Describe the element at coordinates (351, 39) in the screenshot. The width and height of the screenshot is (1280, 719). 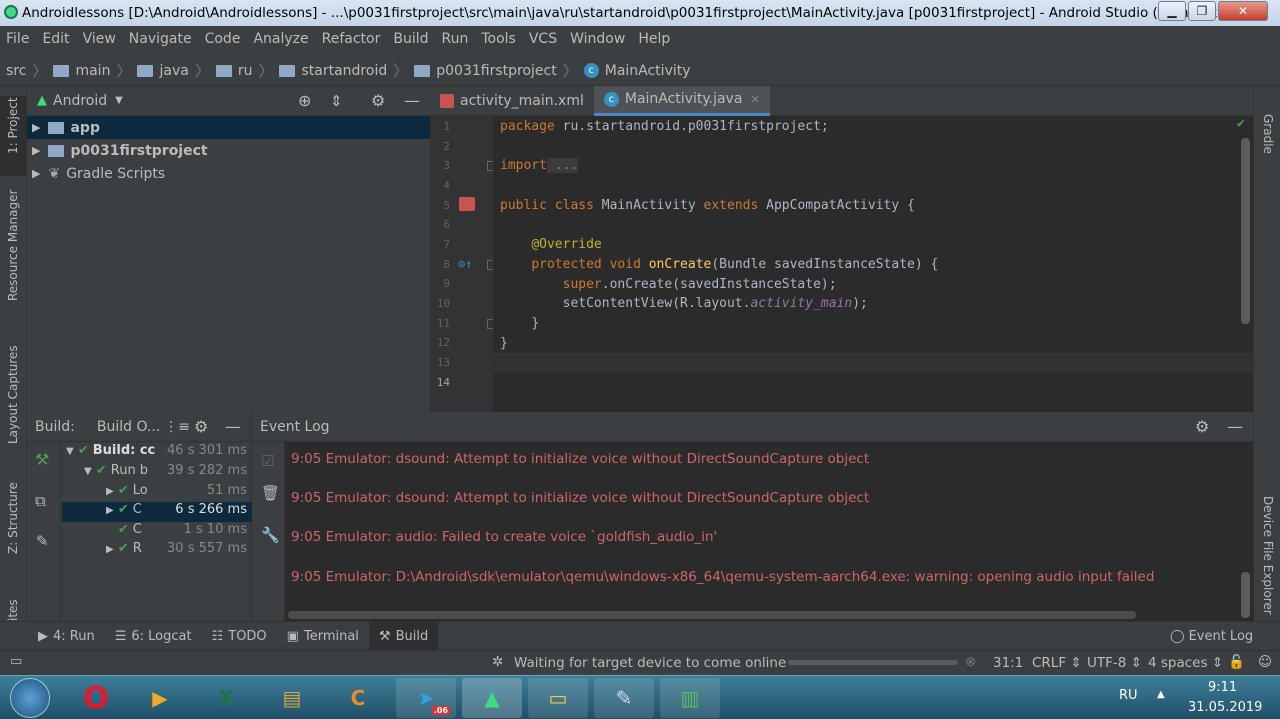
I see `menu-refactor: Refactor` at that location.